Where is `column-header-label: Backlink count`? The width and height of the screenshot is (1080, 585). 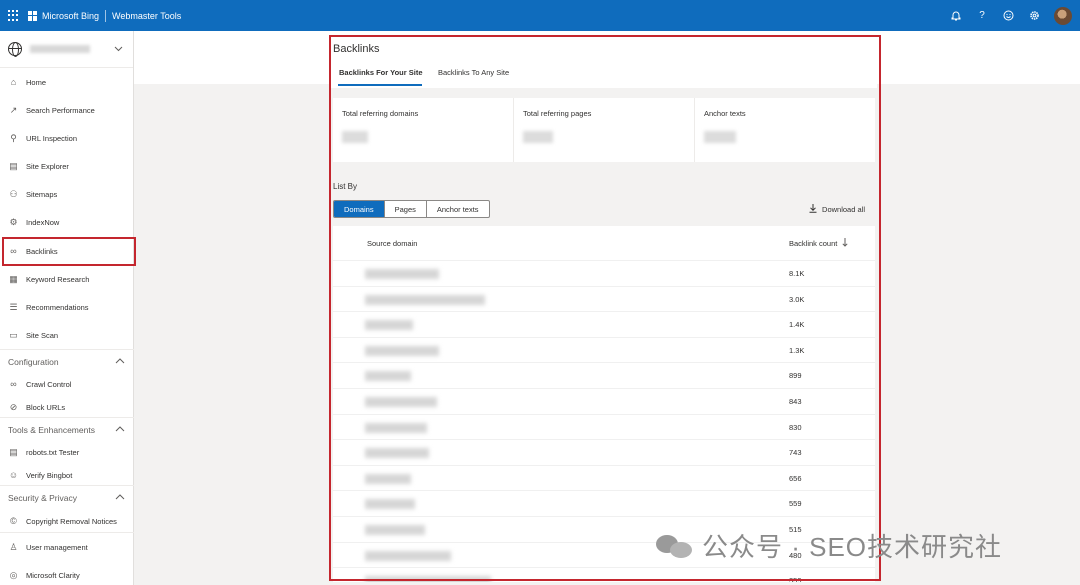
column-header-label: Backlink count is located at coordinates (813, 243).